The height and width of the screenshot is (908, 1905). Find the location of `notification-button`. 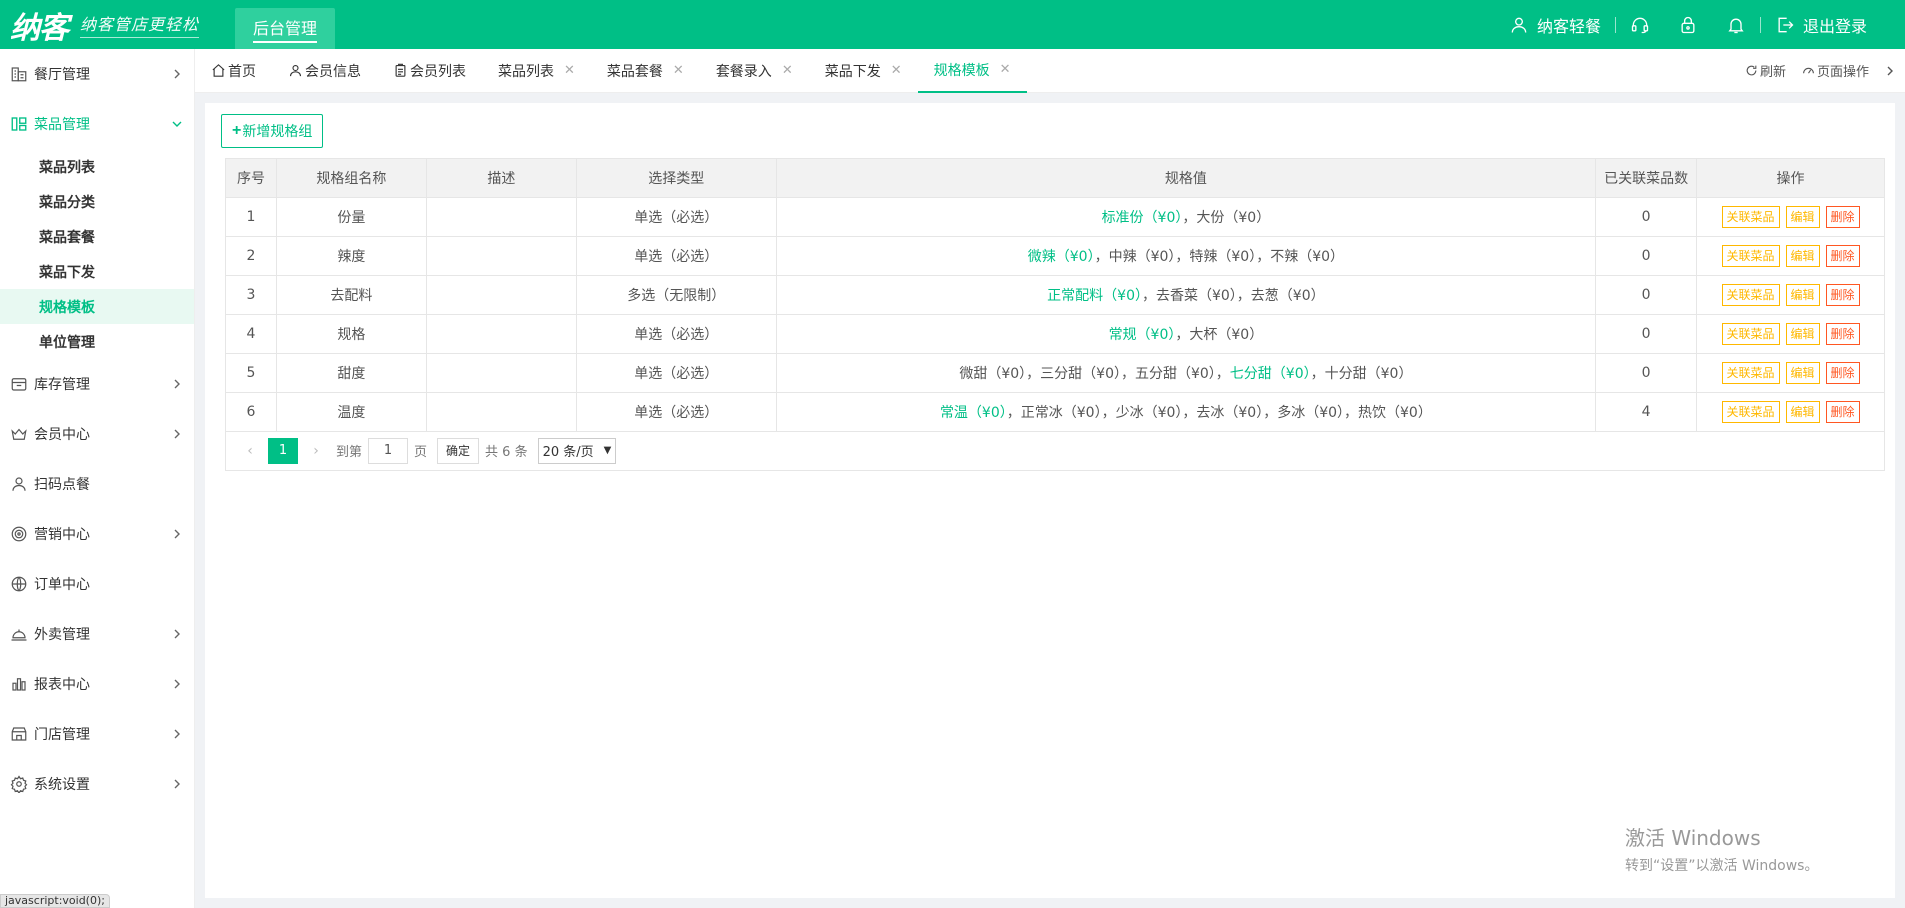

notification-button is located at coordinates (1736, 25).